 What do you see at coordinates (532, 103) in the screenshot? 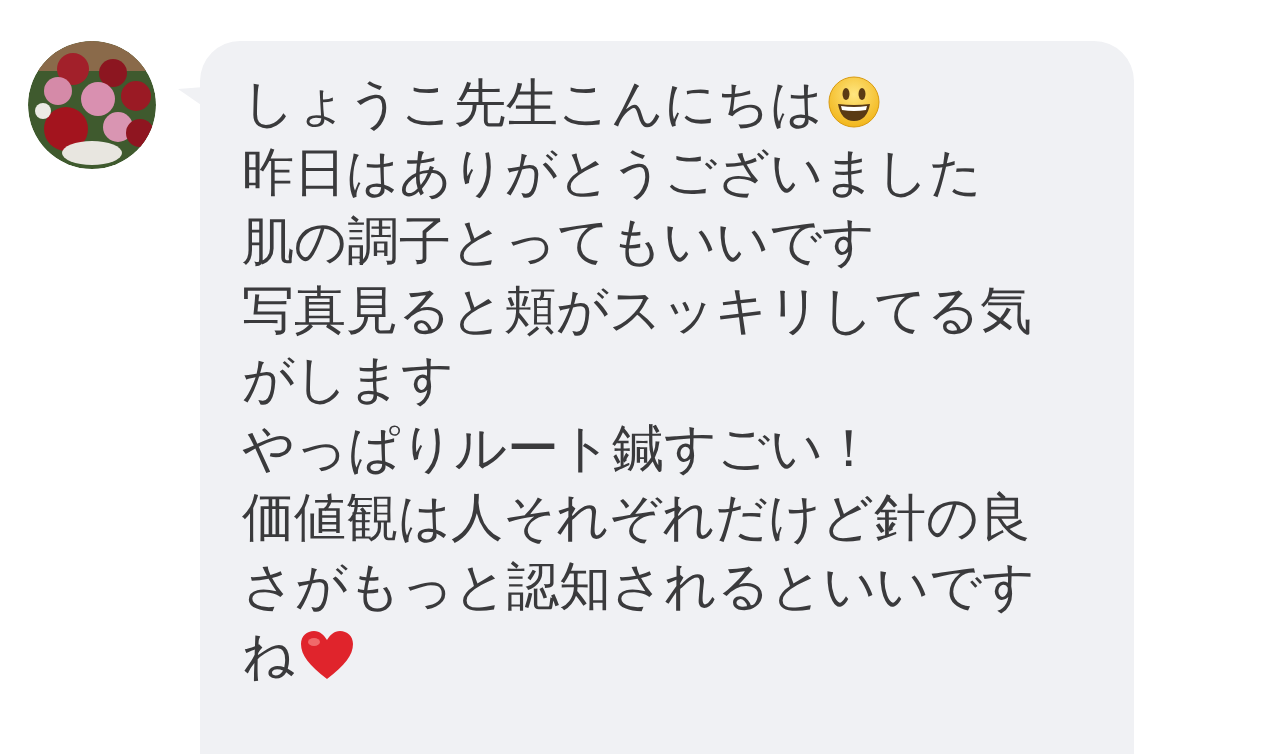
I see `message-line: しょうこ先生こんにちは` at bounding box center [532, 103].